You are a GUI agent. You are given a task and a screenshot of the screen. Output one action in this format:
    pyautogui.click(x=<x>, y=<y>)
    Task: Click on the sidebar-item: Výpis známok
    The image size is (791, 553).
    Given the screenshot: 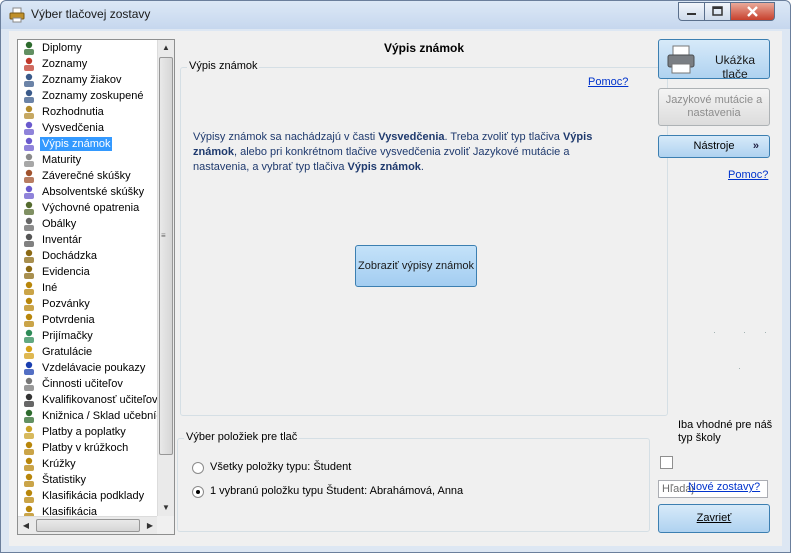 What is the action you would take?
    pyautogui.click(x=88, y=144)
    